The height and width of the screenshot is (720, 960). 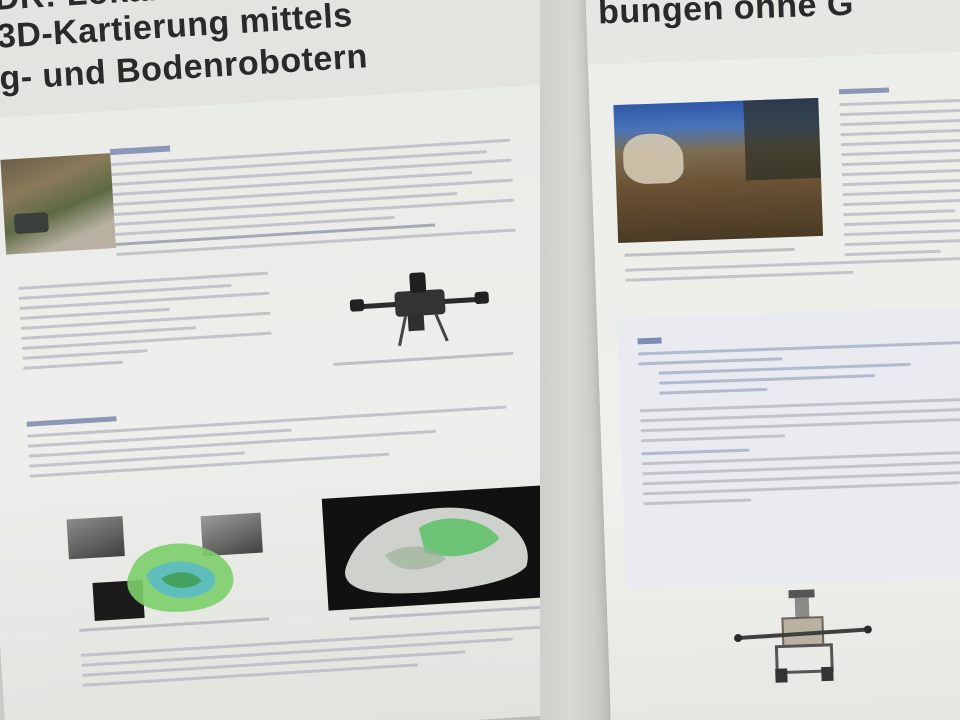 What do you see at coordinates (145, 324) in the screenshot?
I see `left-column-text` at bounding box center [145, 324].